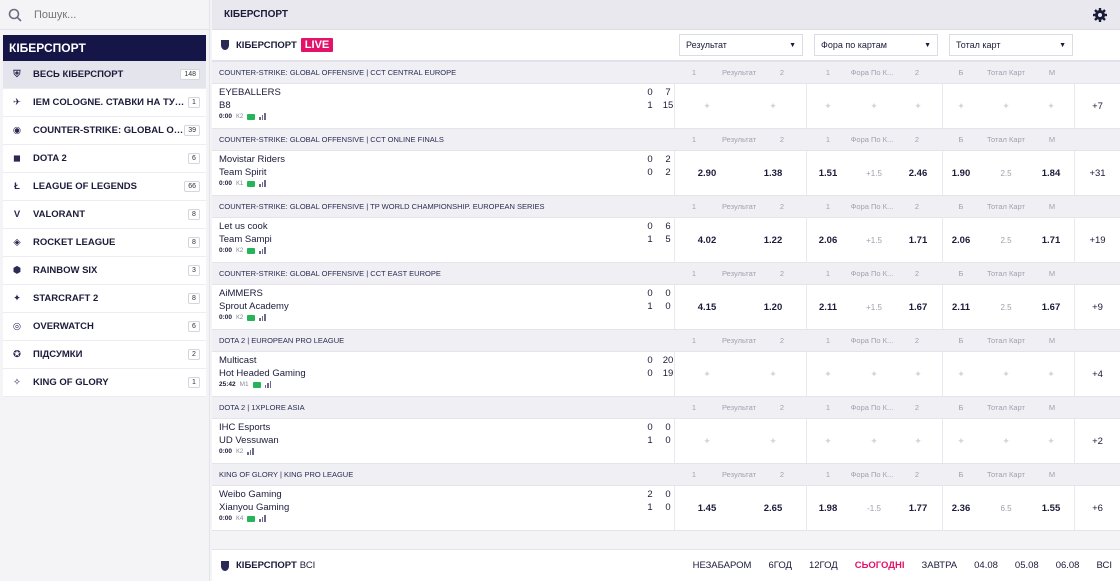 The width and height of the screenshot is (1120, 581). Describe the element at coordinates (707, 173) in the screenshot. I see `odd-button: 2.90` at that location.